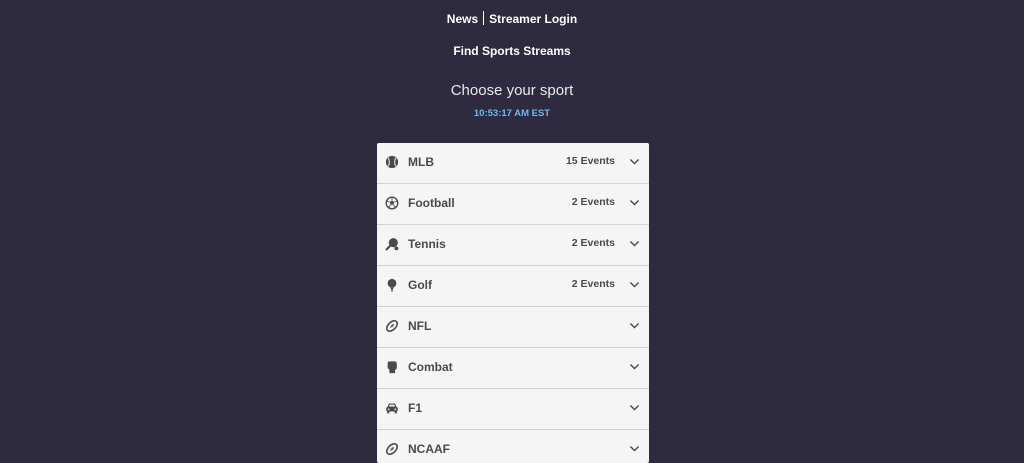  I want to click on current-time: 10:53:17 AM EST, so click(512, 113).